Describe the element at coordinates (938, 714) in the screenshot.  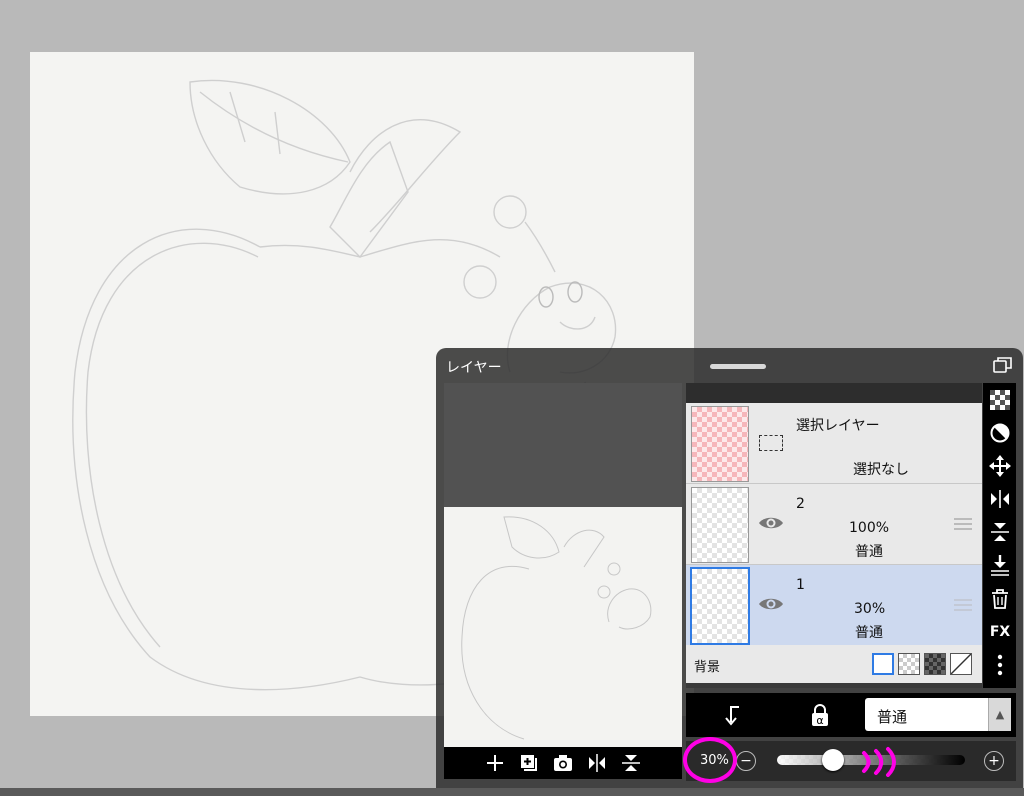
I see `blend-mode-select: 普通 ▲` at that location.